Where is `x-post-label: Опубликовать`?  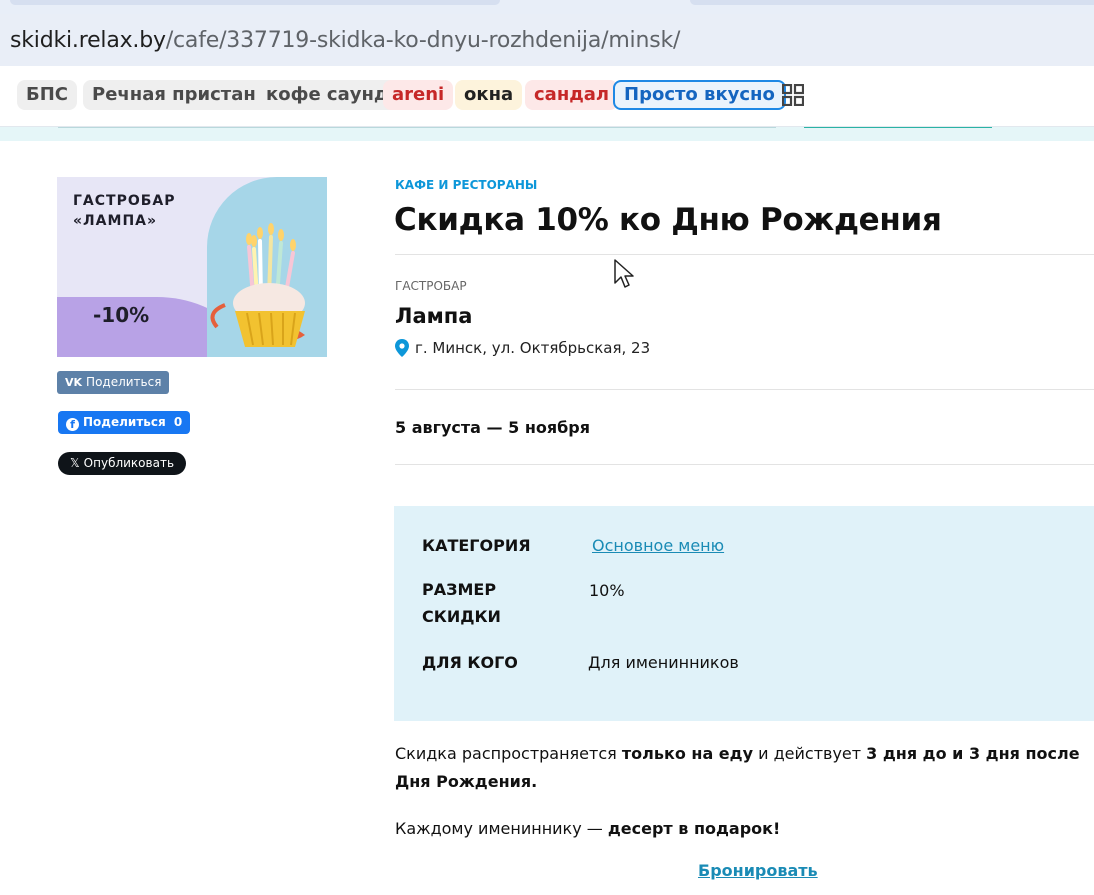 x-post-label: Опубликовать is located at coordinates (129, 463).